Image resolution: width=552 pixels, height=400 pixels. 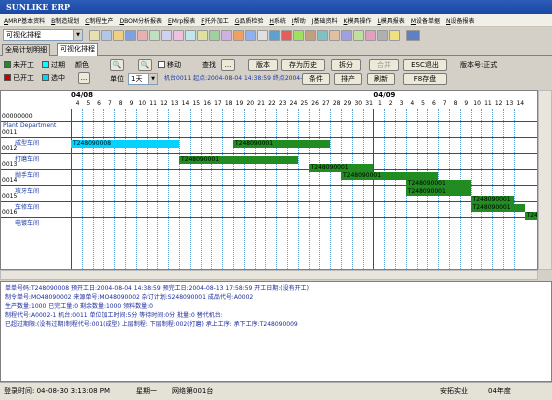 I want to click on condition-button: 条件, so click(x=316, y=79).